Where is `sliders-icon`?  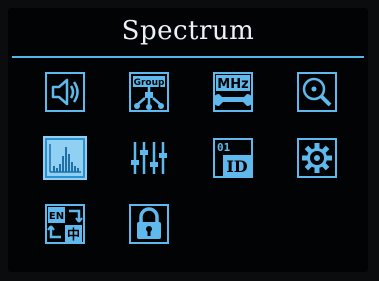 sliders-icon is located at coordinates (149, 158).